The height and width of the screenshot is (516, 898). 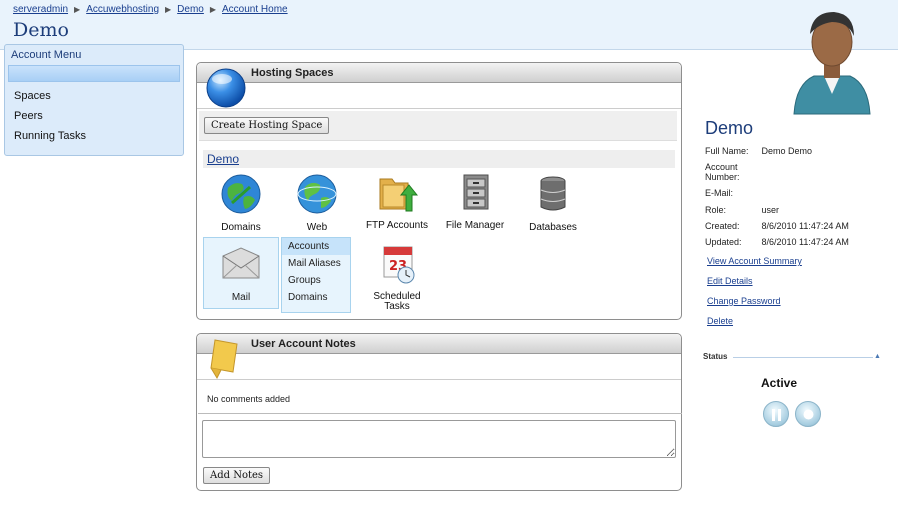 I want to click on avatar, so click(x=832, y=63).